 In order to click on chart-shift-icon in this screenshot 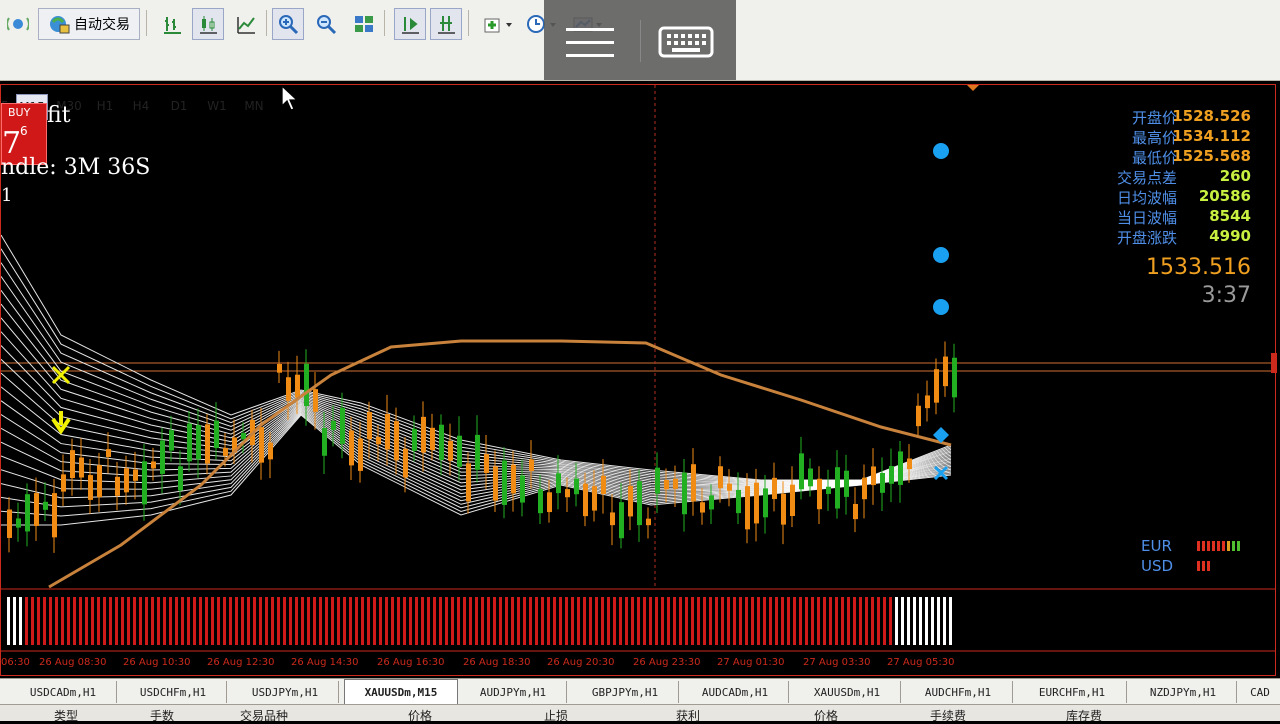, I will do `click(446, 24)`.